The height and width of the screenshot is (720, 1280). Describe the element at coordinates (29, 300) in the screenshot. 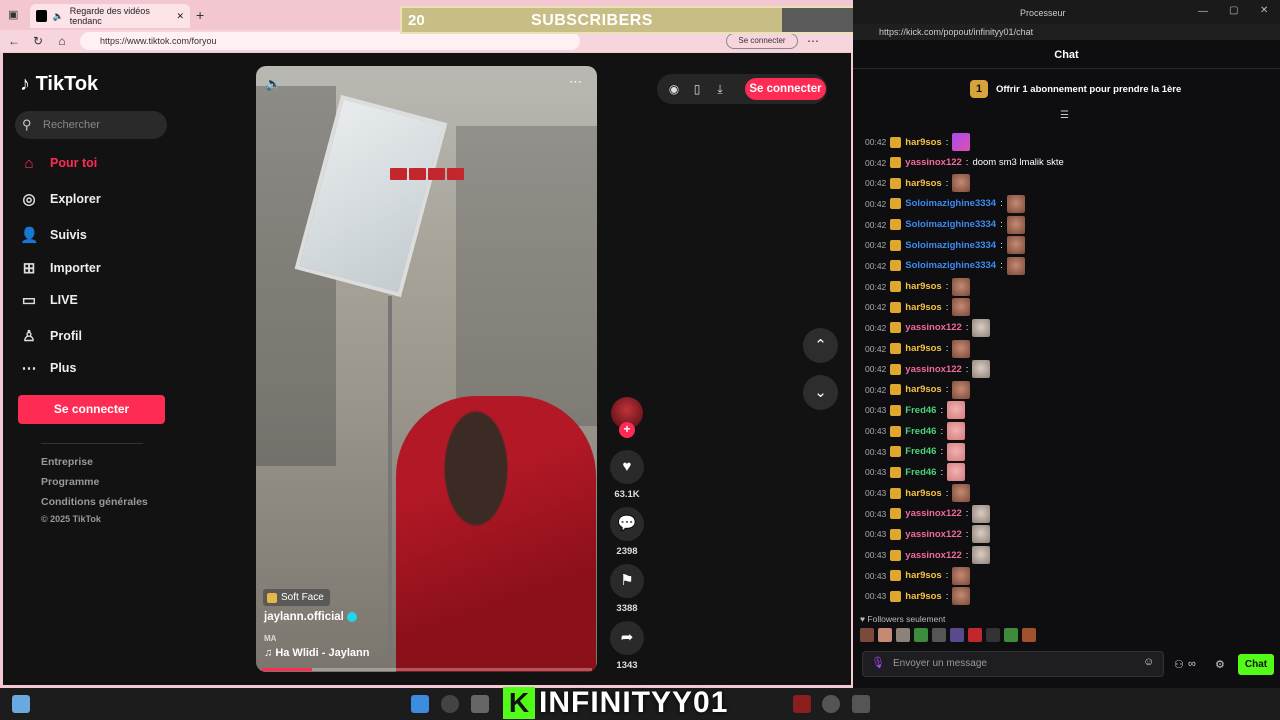

I see `live-icon: ▭` at that location.